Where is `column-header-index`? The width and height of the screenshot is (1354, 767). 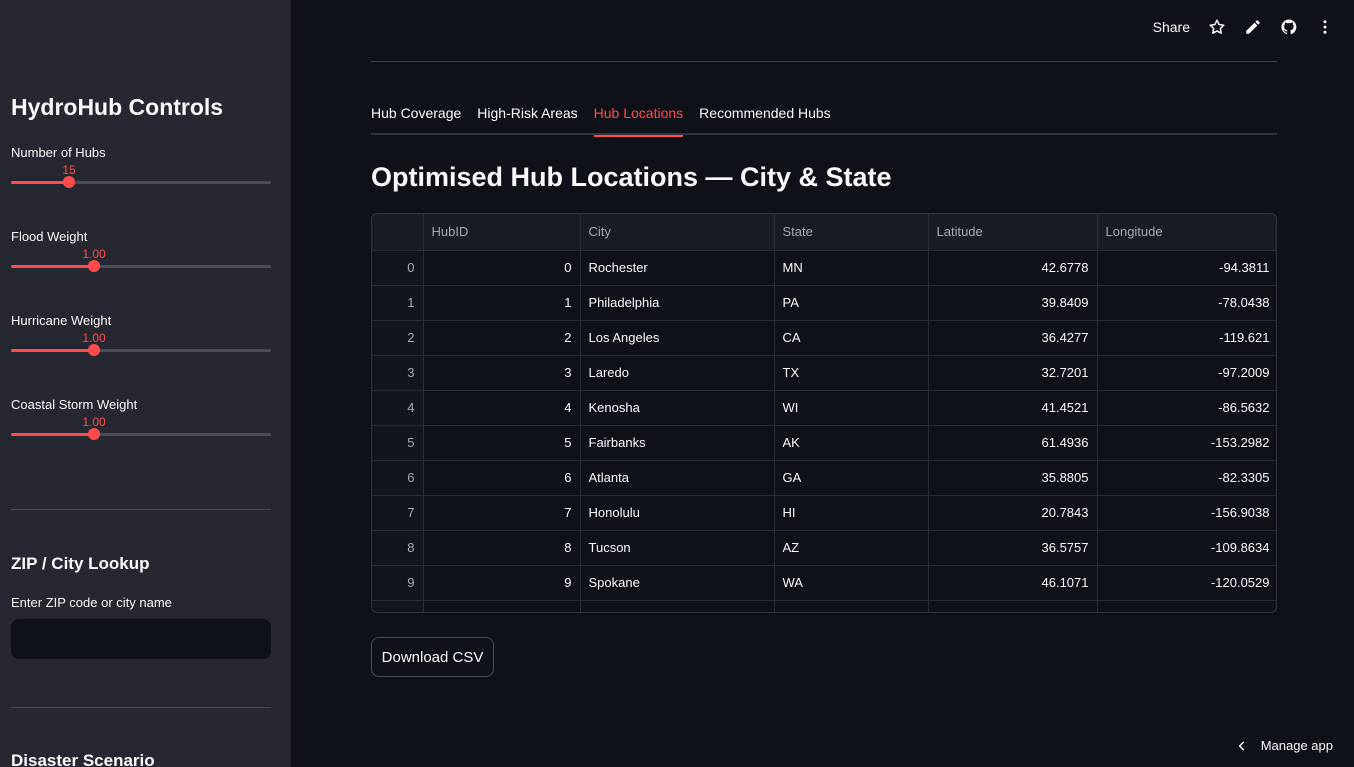 column-header-index is located at coordinates (398, 232).